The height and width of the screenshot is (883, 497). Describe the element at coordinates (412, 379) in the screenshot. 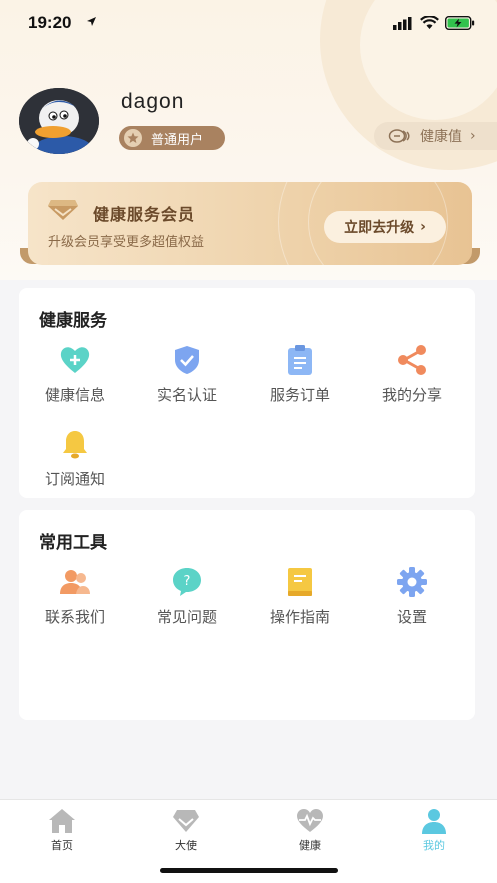

I see `service-item-share: 我的分享` at that location.